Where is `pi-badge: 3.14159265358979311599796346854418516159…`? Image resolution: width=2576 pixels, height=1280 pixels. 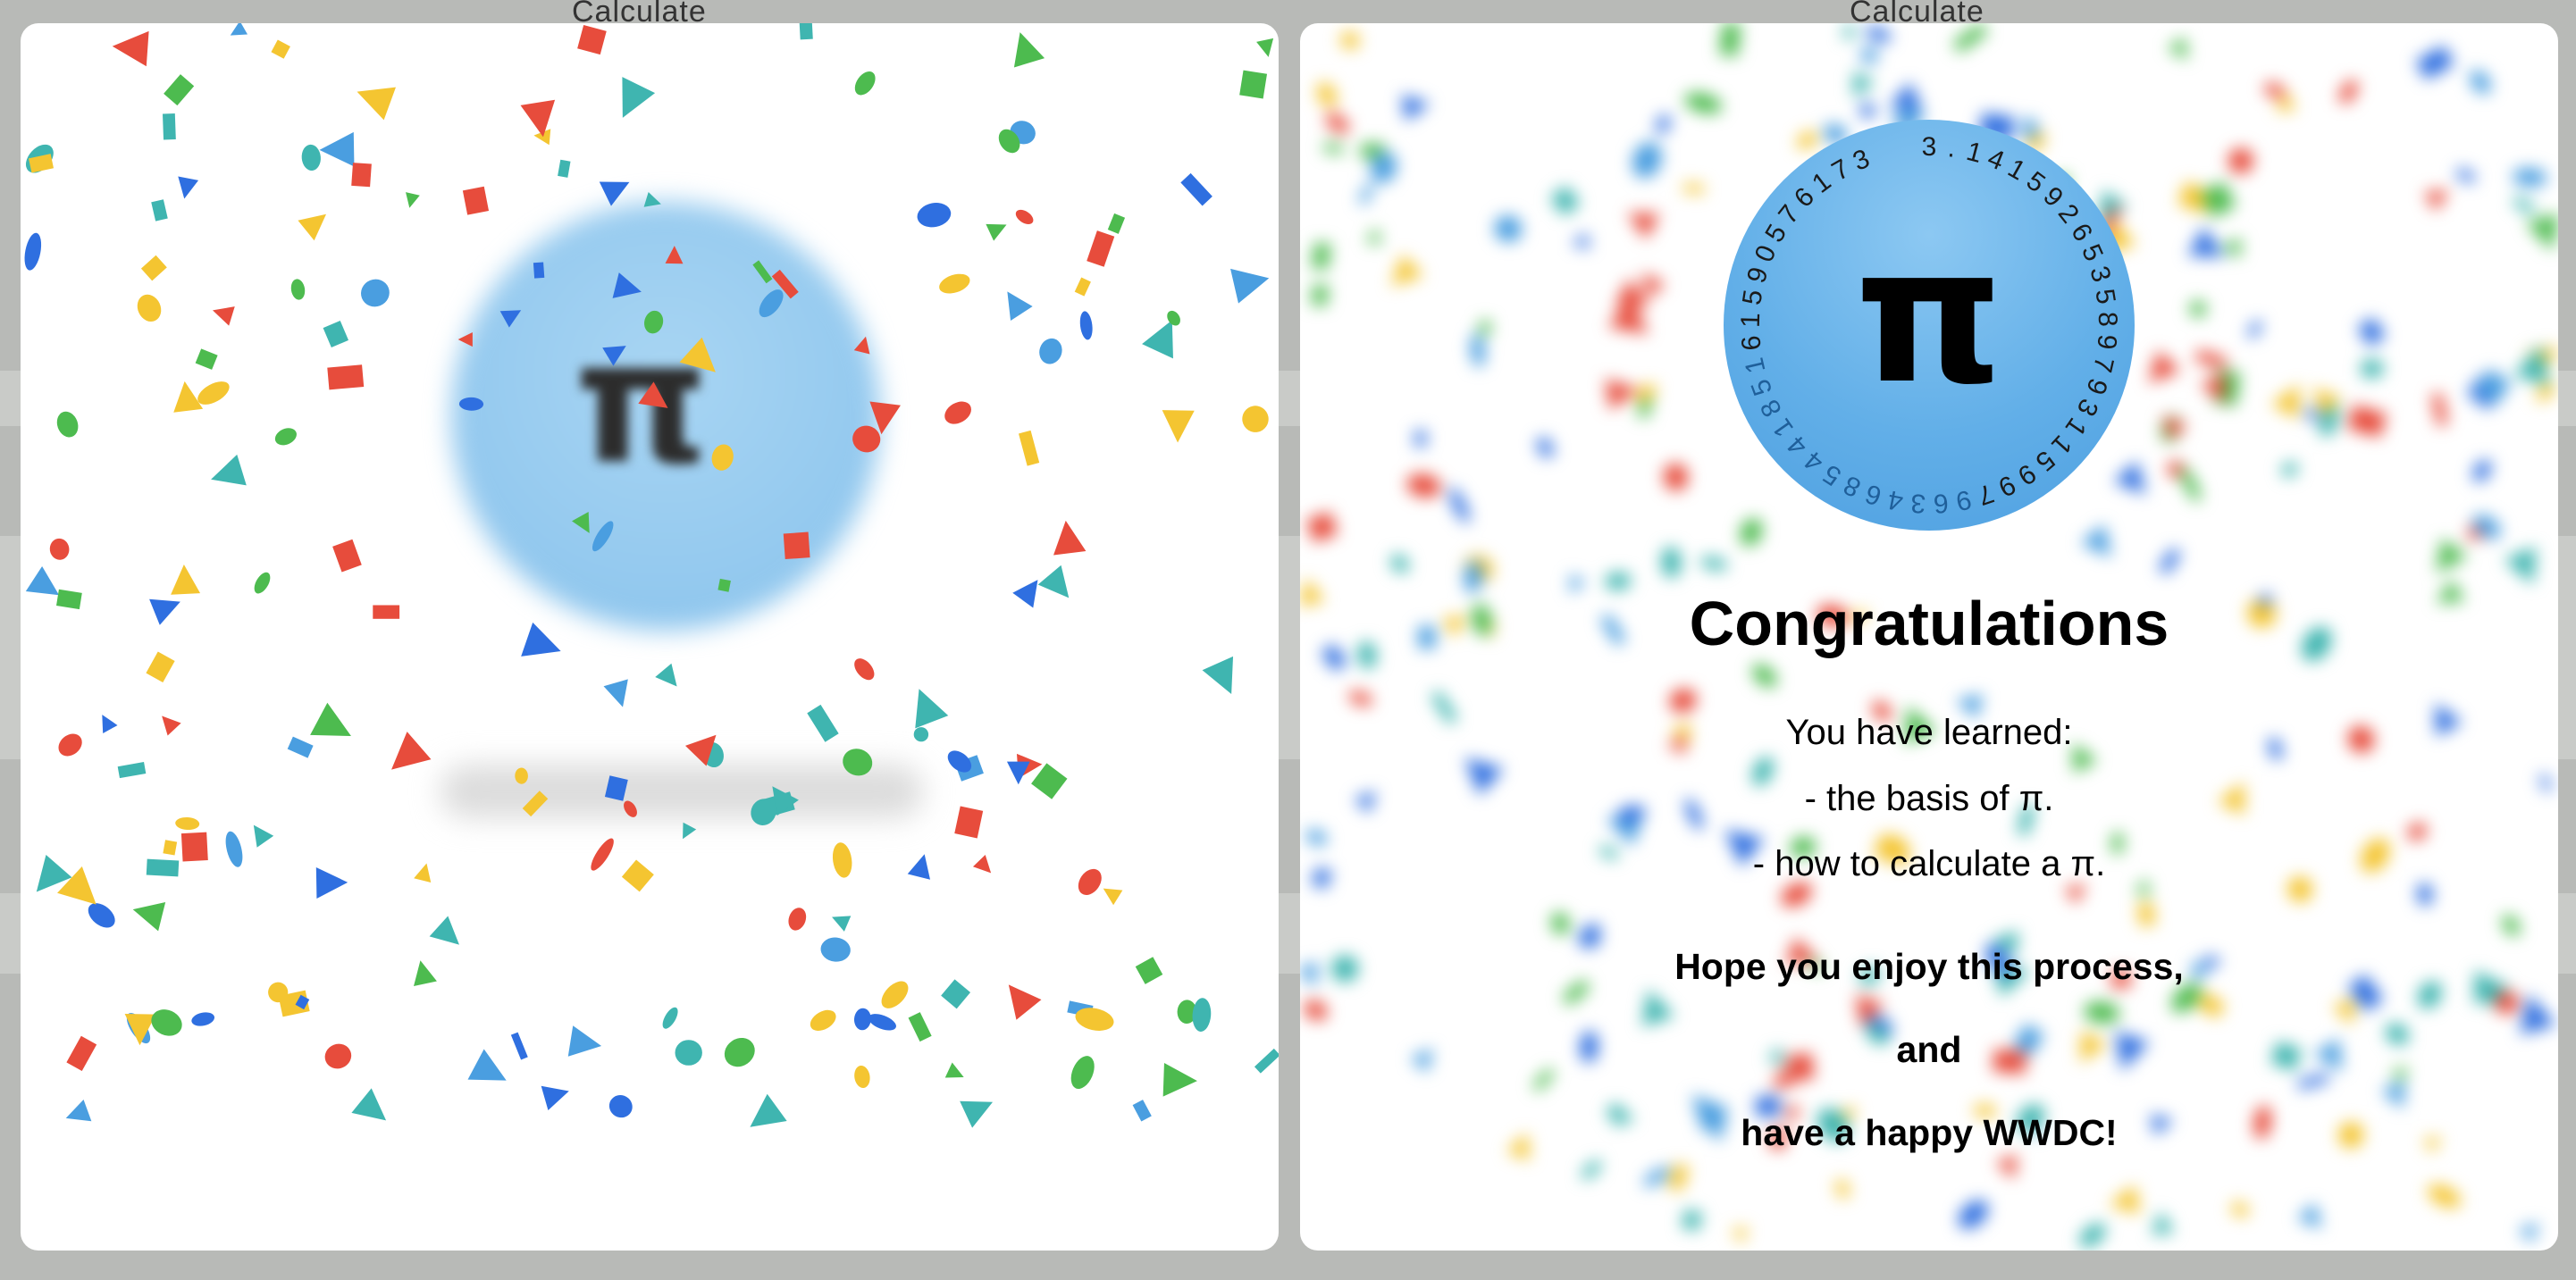
pi-badge: 3.14159265358979311599796346854418516159… is located at coordinates (1930, 325).